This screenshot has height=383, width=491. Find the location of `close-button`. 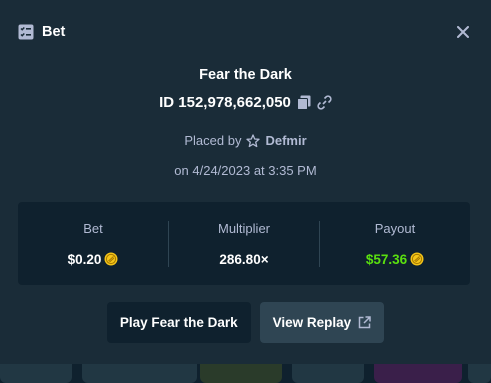

close-button is located at coordinates (463, 32).